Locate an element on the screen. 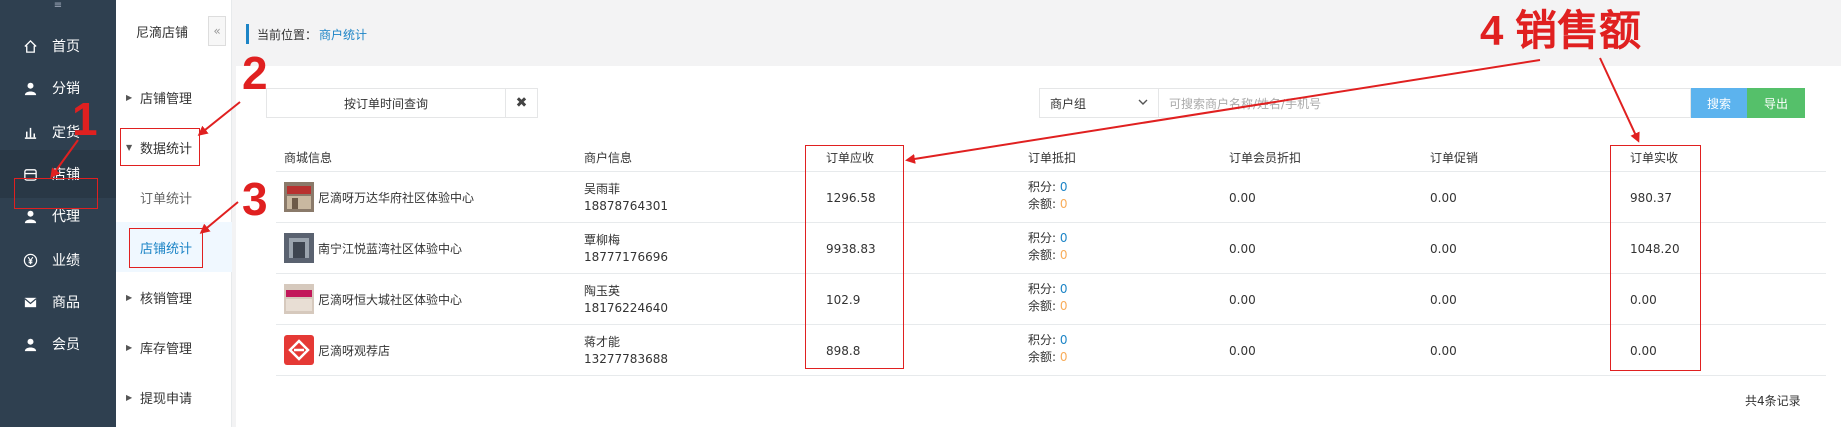  nav-item-goods: 商品 is located at coordinates (58, 302).